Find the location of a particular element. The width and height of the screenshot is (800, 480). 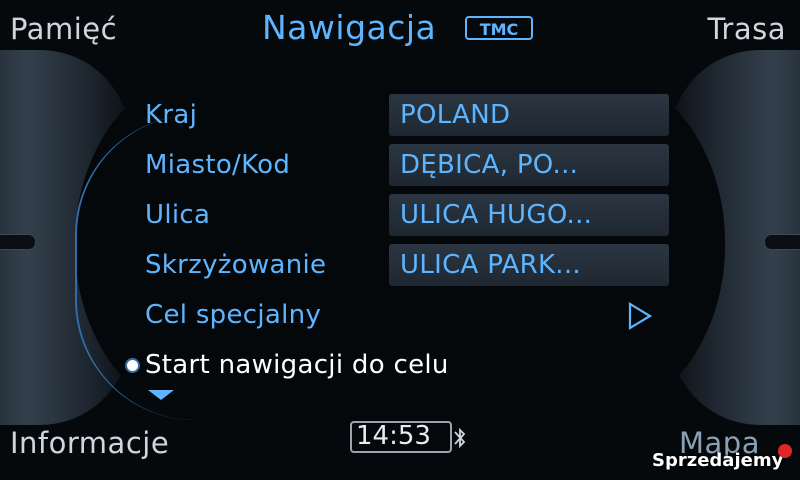

street-label: Ulica is located at coordinates (177, 215).